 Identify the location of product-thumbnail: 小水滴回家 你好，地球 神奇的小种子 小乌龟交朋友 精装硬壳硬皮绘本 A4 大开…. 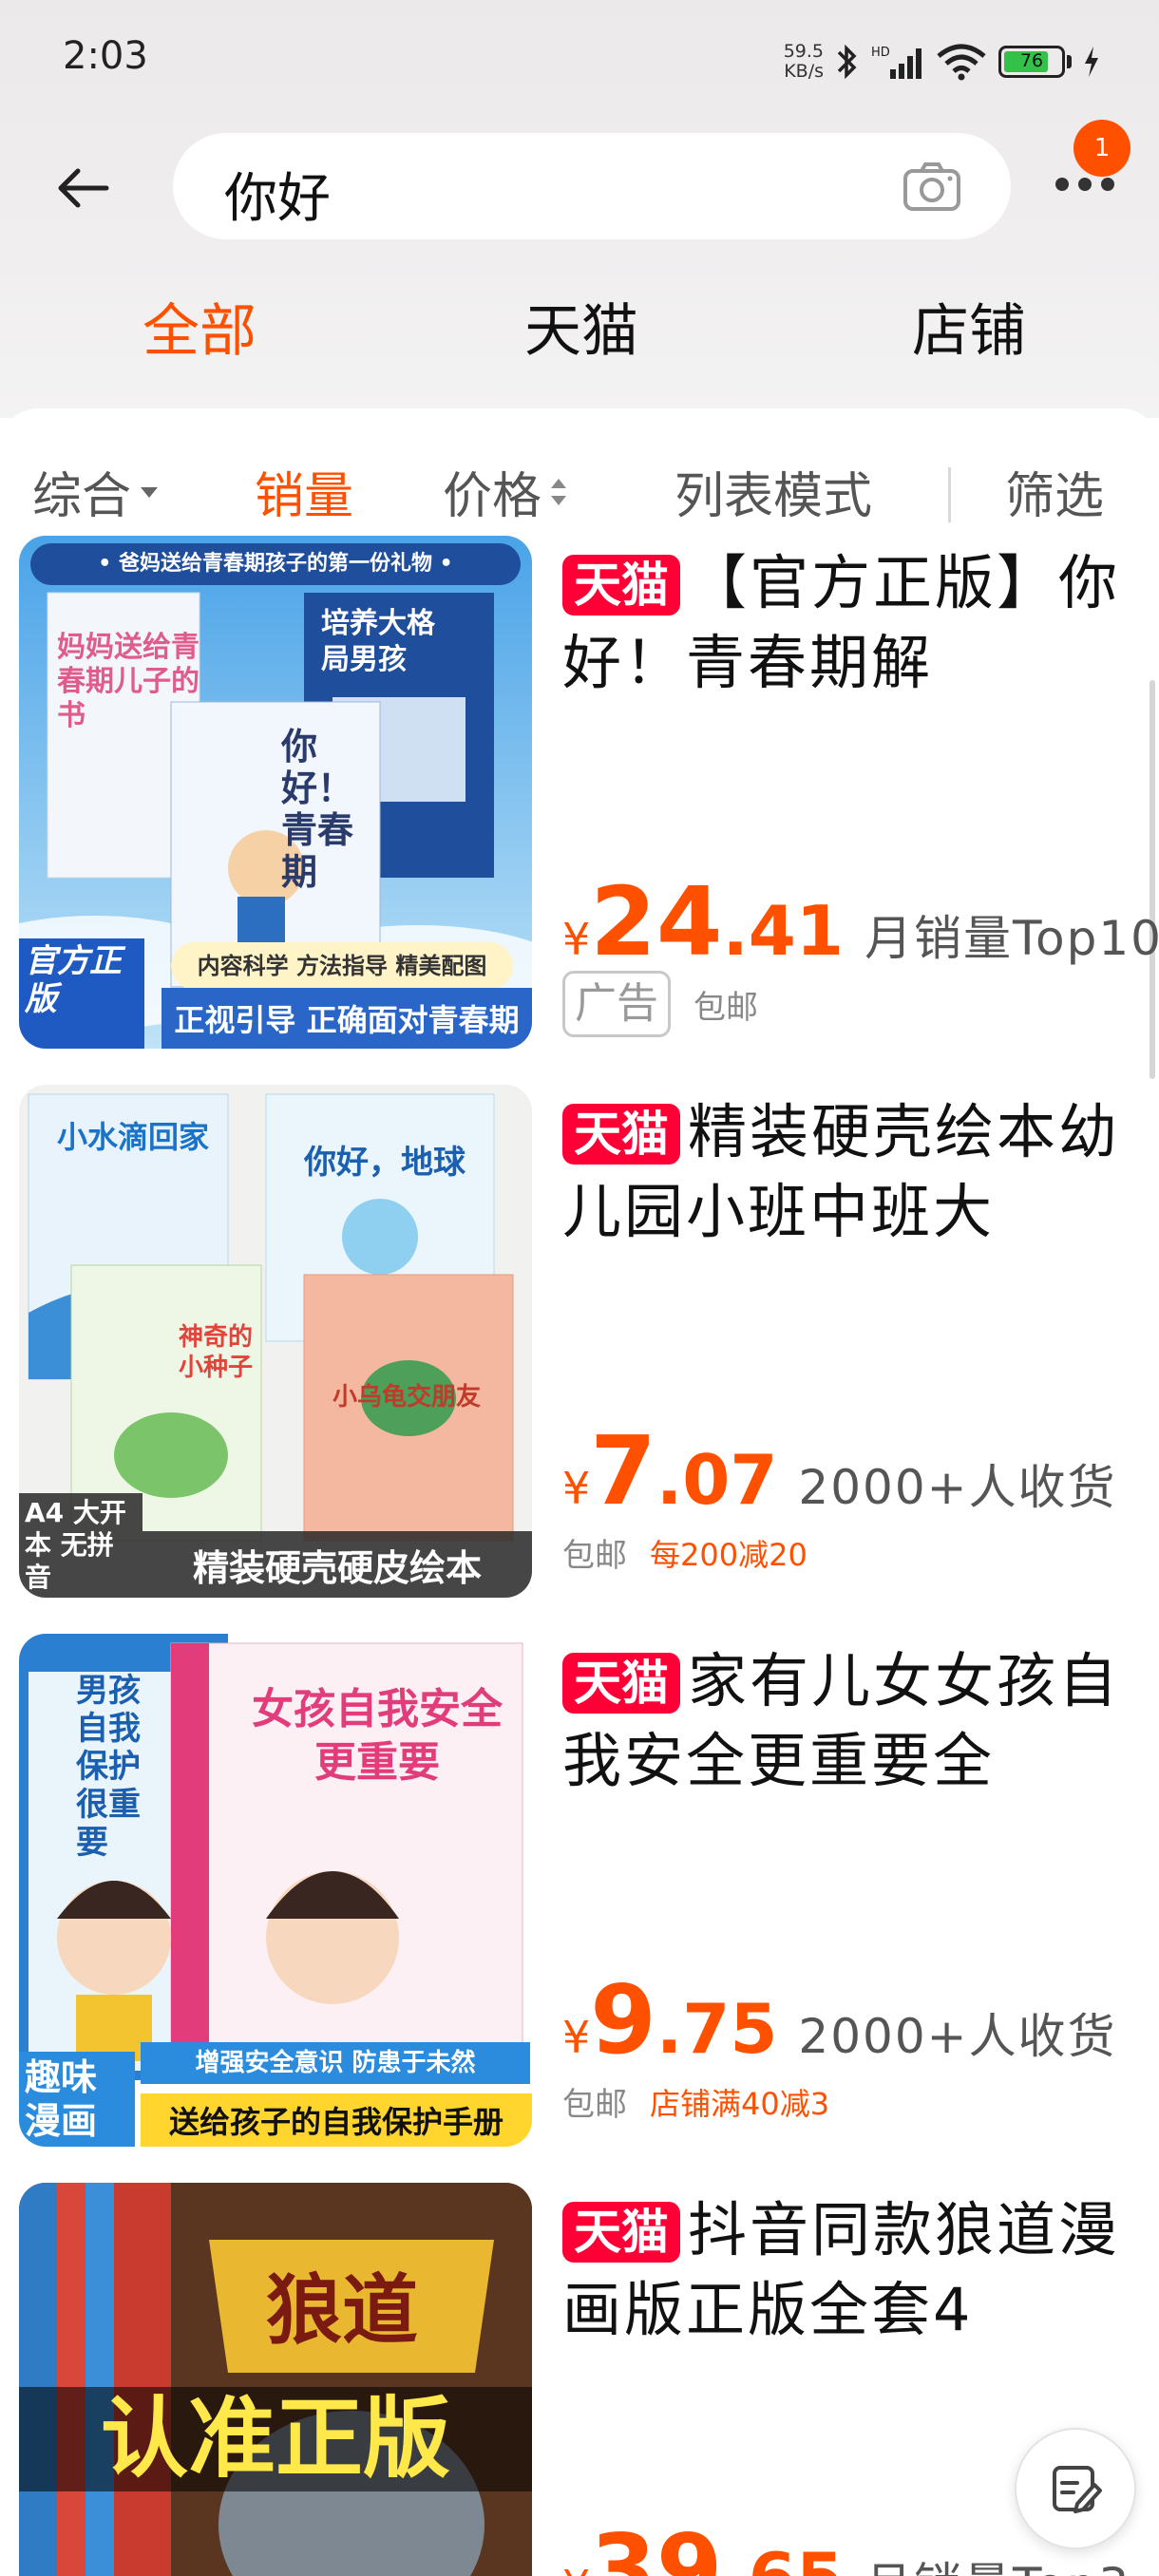
(275, 1341).